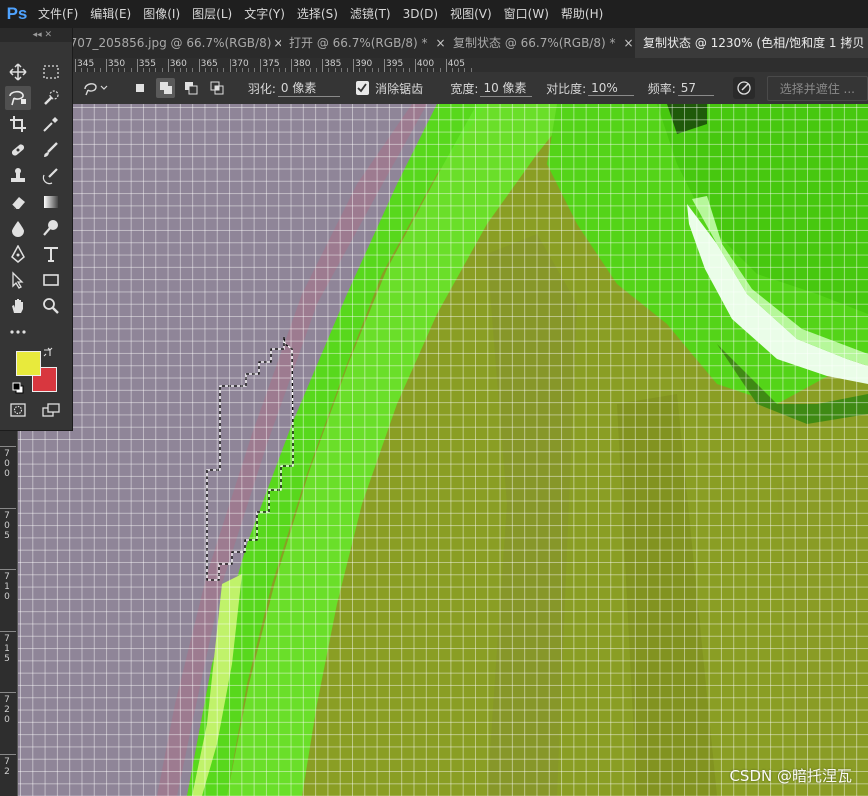  What do you see at coordinates (18, 98) in the screenshot?
I see `magnetic-lasso-tool-icon` at bounding box center [18, 98].